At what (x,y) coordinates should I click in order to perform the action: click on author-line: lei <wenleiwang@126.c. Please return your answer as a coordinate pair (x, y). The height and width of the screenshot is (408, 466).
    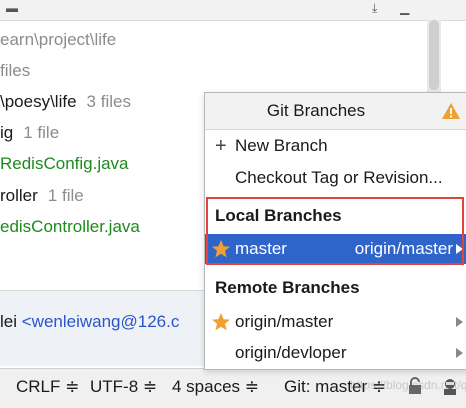
    Looking at the image, I should click on (89, 322).